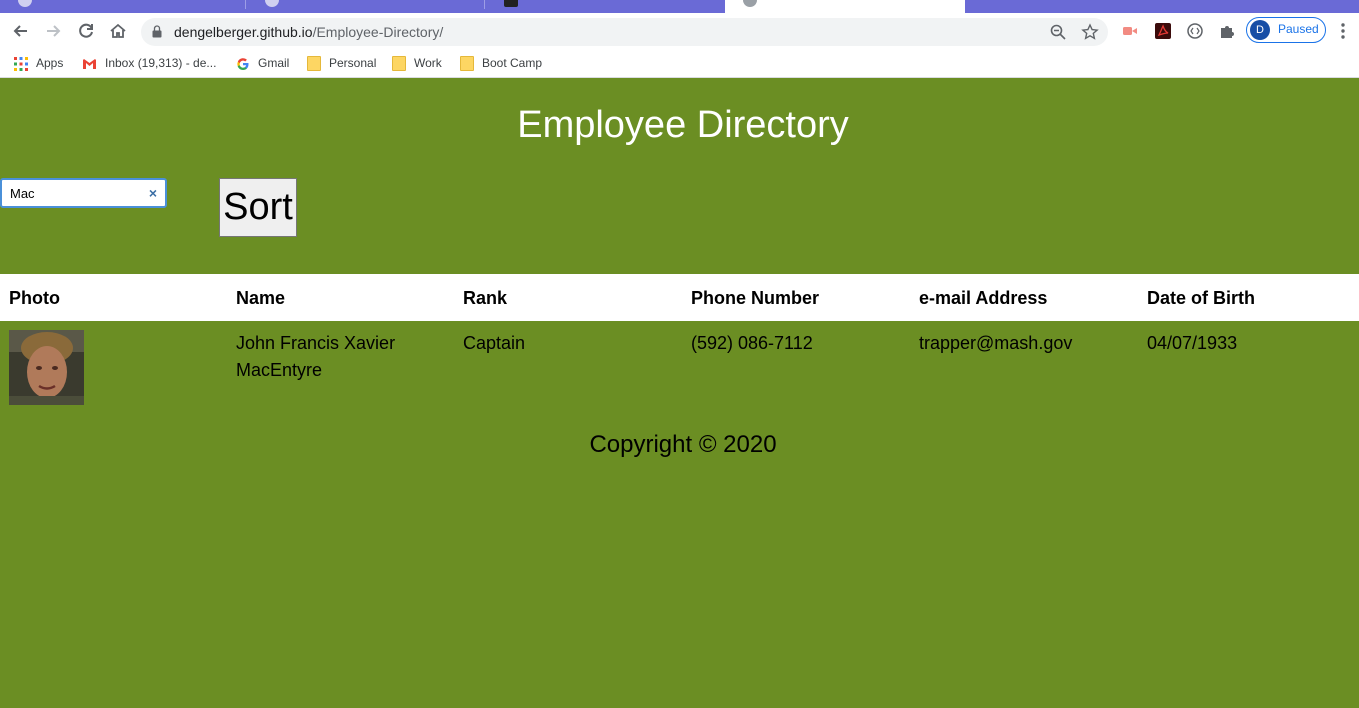  Describe the element at coordinates (755, 298) in the screenshot. I see `column-header-phone: Phone Number` at that location.